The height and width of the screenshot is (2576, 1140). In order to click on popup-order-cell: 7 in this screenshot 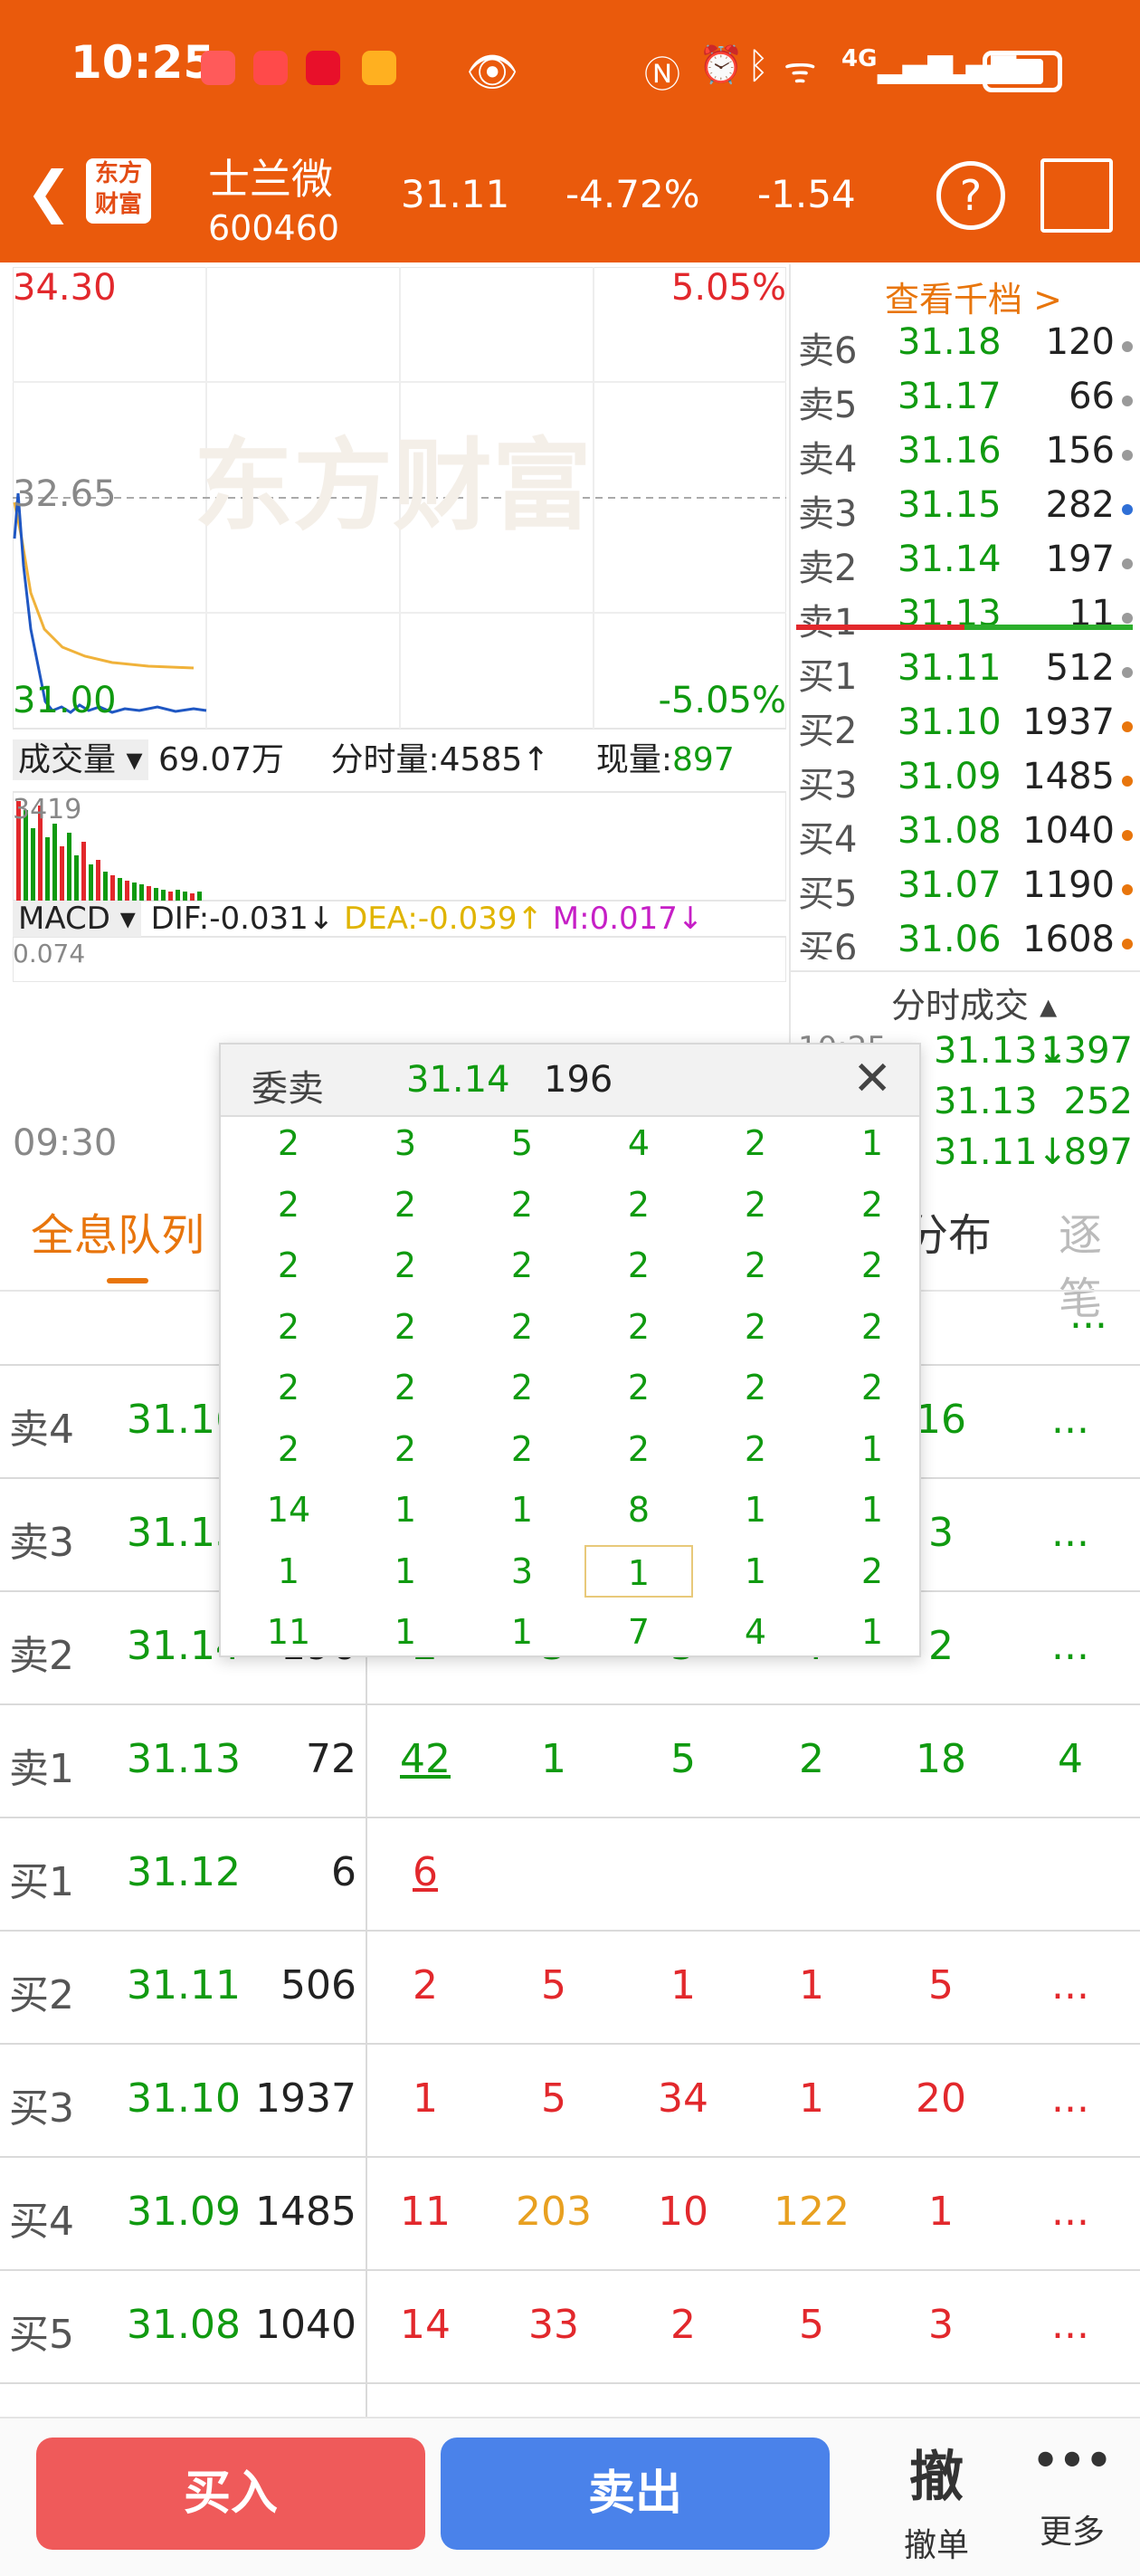, I will do `click(639, 1632)`.